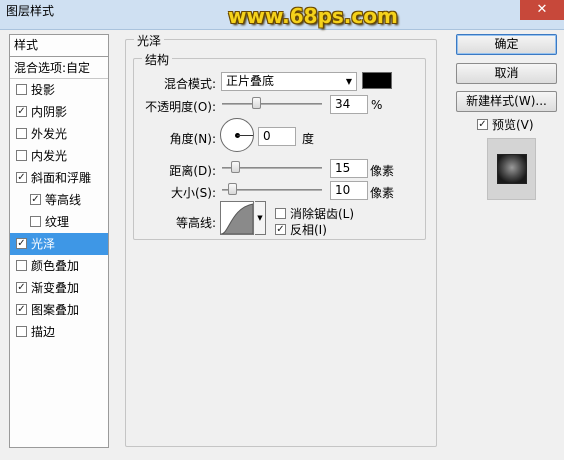 The height and width of the screenshot is (460, 564). Describe the element at coordinates (21, 89) in the screenshot. I see `checkbox-drop-shadow` at that location.